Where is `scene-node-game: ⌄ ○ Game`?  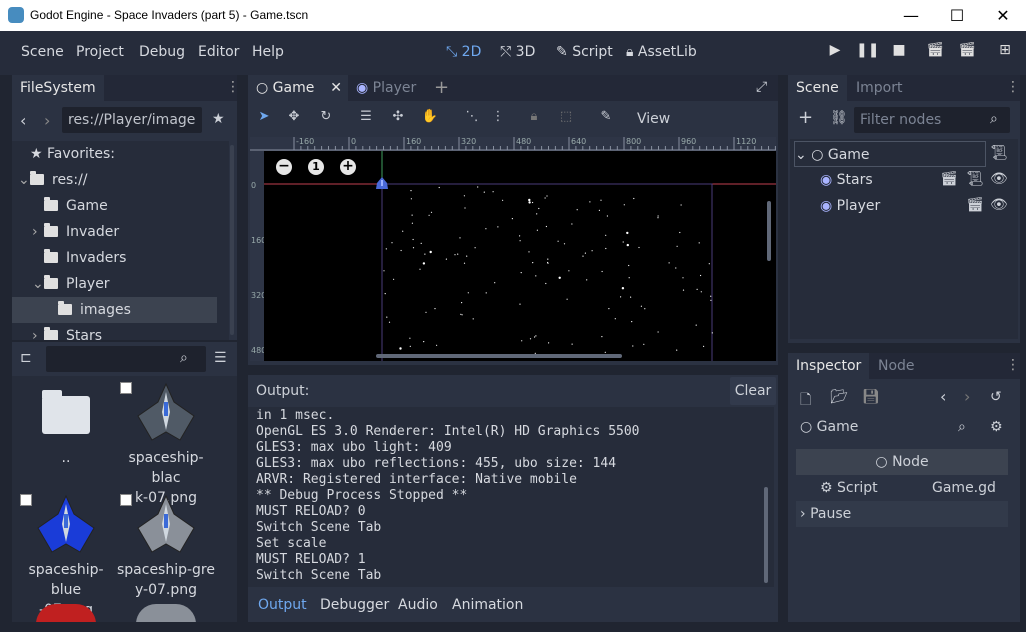
scene-node-game: ⌄ ○ Game is located at coordinates (890, 154).